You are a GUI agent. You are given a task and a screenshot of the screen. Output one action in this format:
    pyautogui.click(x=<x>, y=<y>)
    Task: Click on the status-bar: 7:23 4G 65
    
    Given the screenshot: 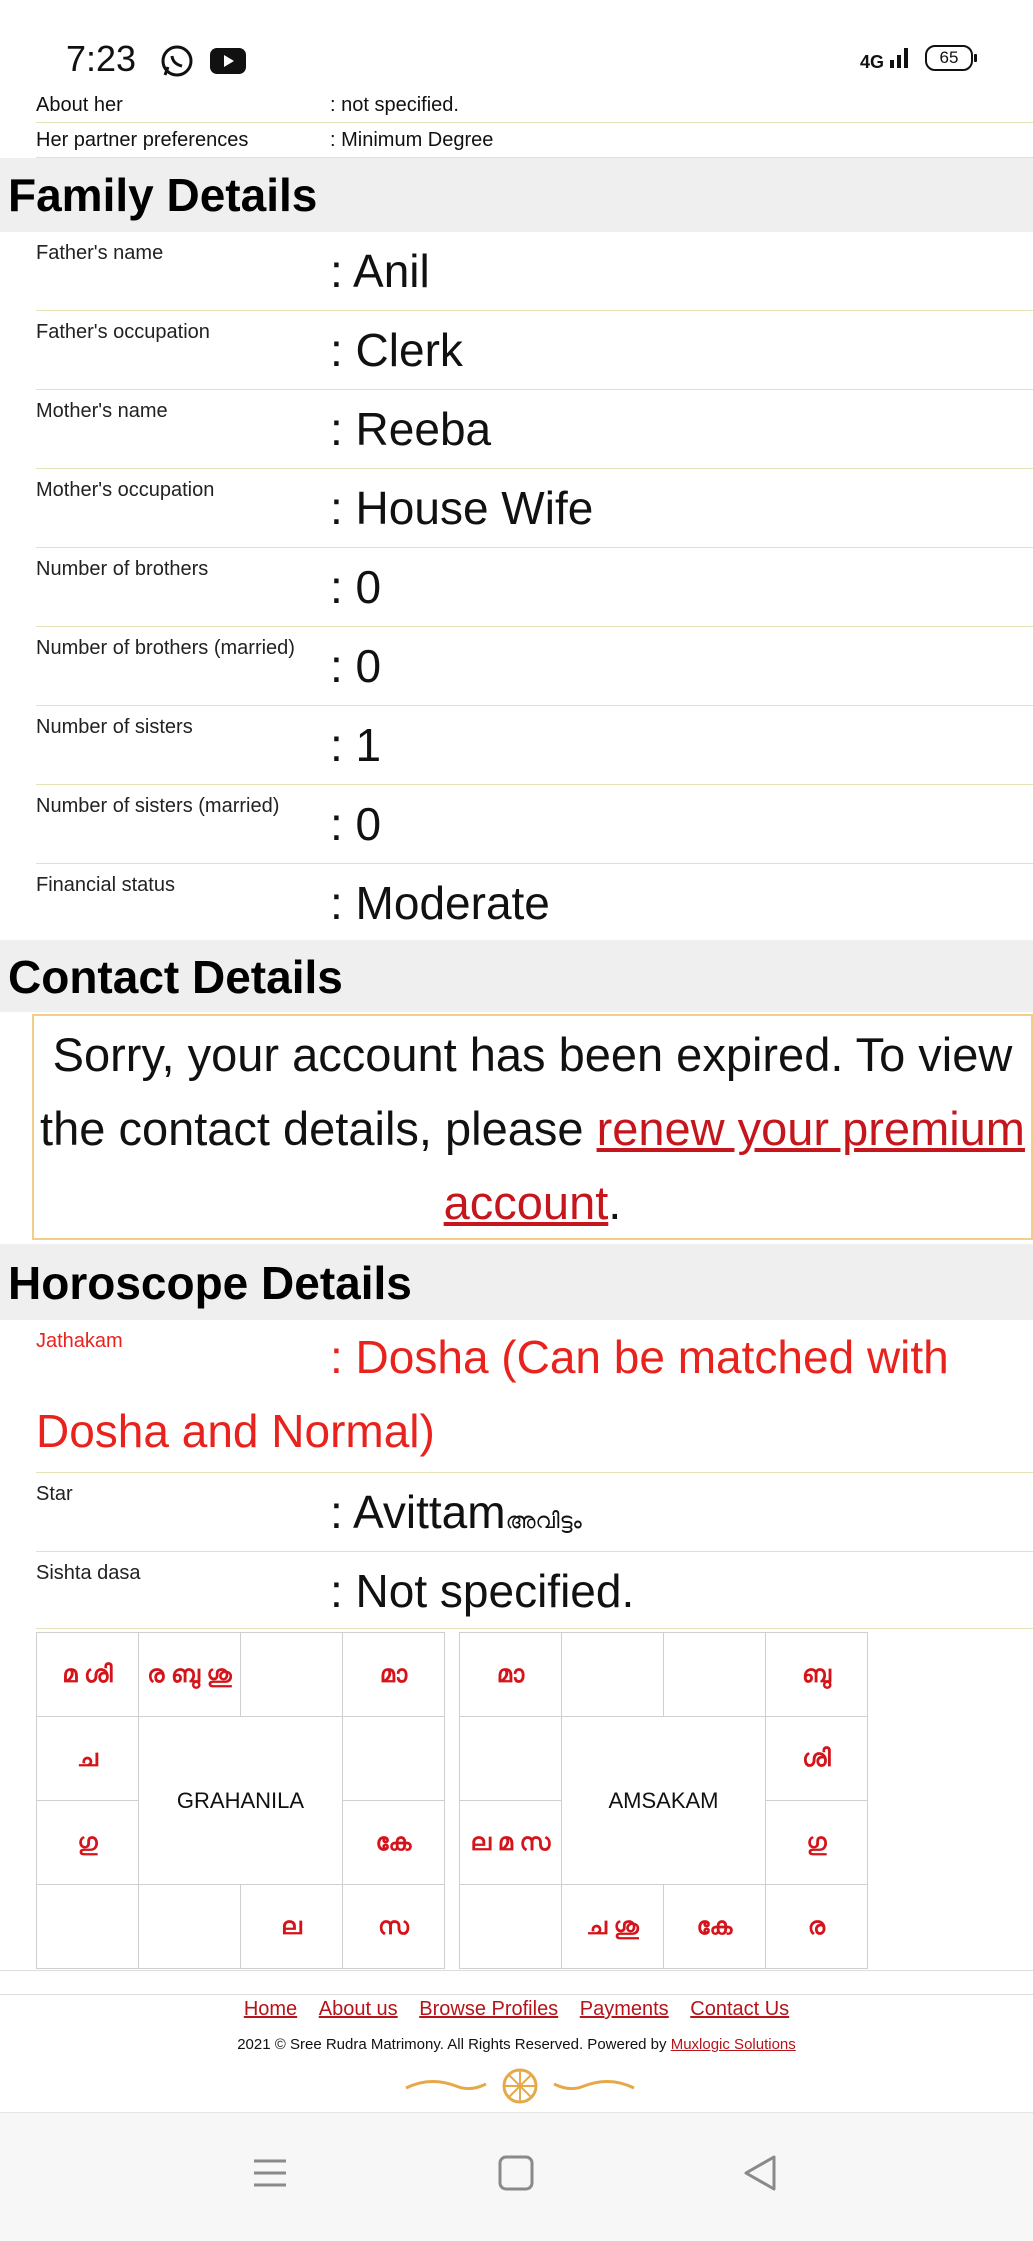 What is the action you would take?
    pyautogui.click(x=516, y=46)
    